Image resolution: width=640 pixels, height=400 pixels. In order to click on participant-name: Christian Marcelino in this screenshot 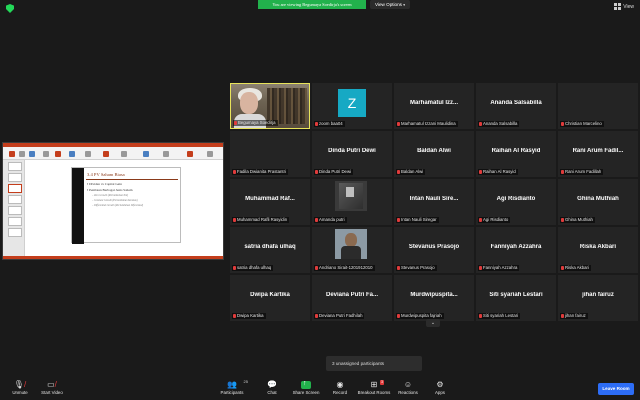, I will do `click(583, 123)`.